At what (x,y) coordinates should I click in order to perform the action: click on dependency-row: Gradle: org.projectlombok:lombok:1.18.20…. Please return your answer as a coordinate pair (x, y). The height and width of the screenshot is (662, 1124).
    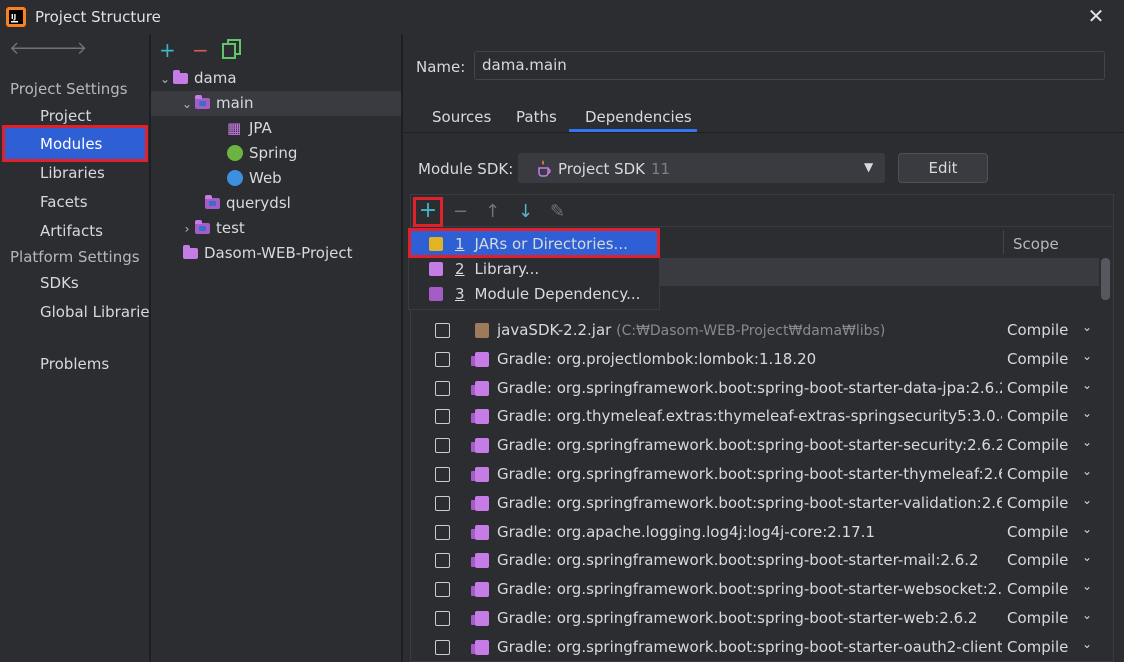
    Looking at the image, I should click on (760, 359).